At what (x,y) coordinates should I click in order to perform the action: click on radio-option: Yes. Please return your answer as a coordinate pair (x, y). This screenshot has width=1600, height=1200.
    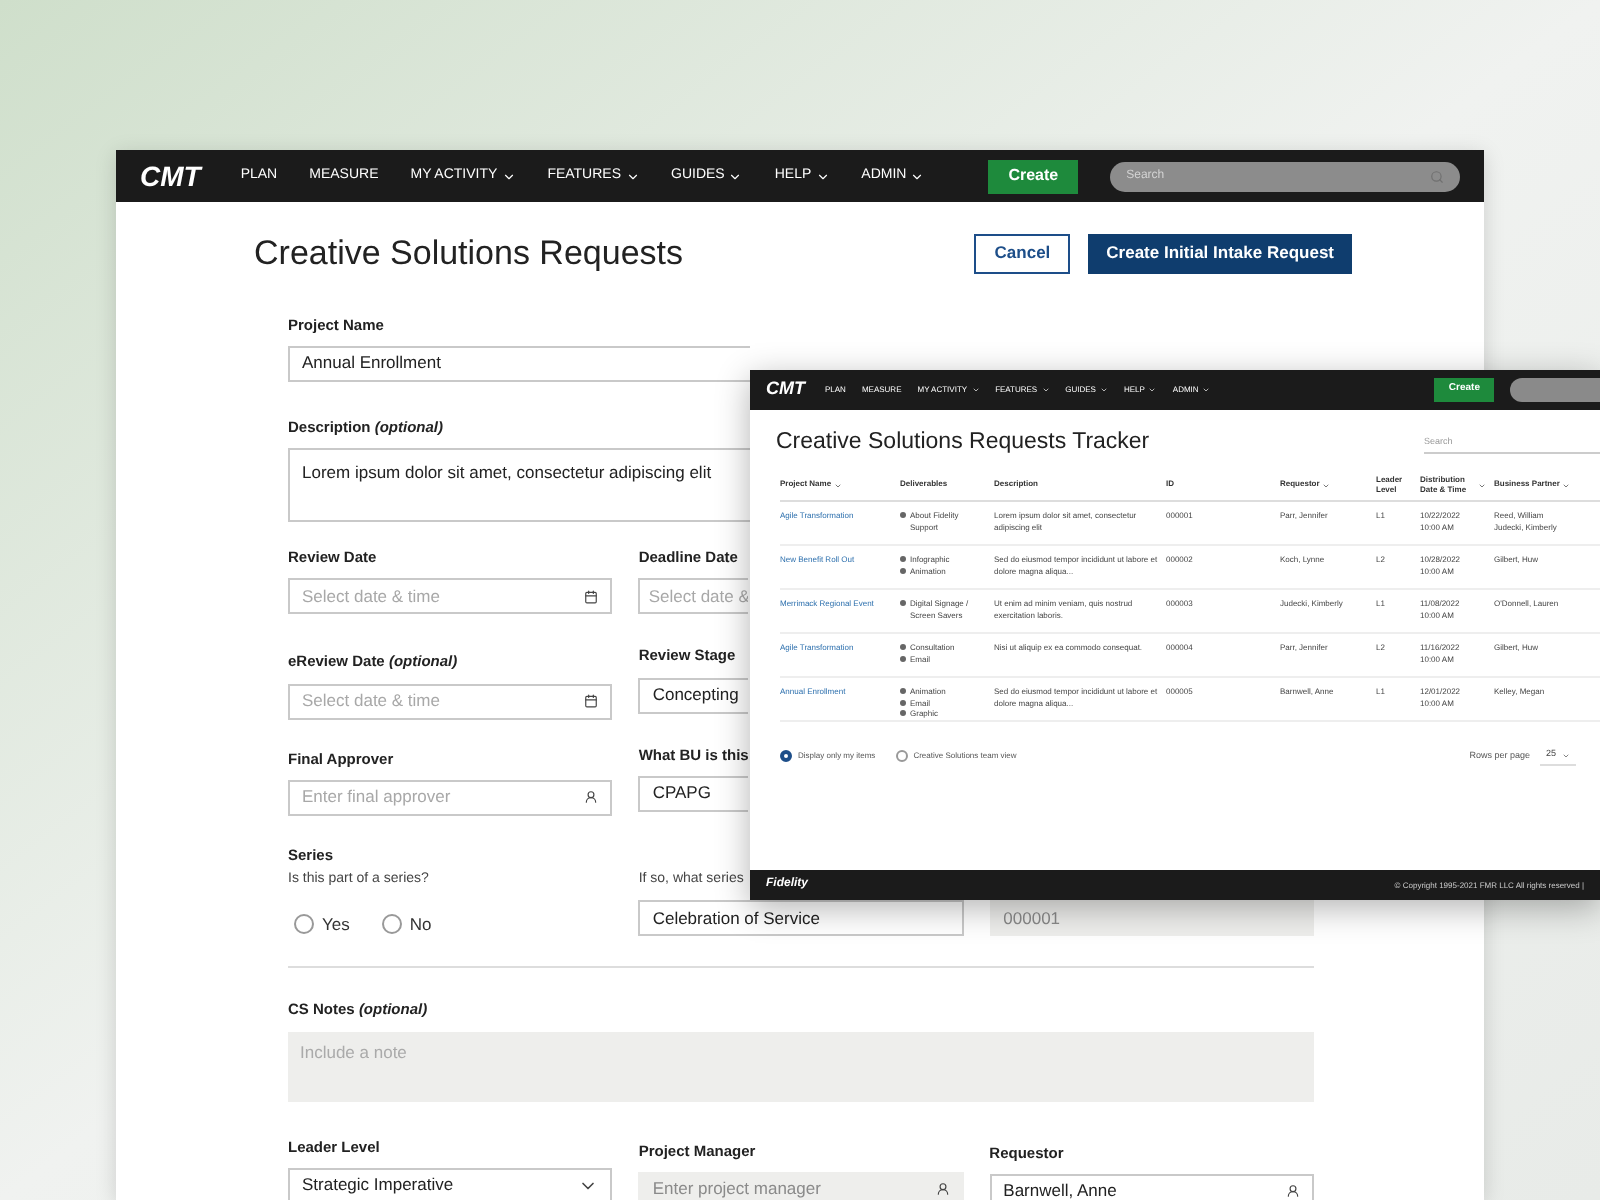
    Looking at the image, I should click on (322, 924).